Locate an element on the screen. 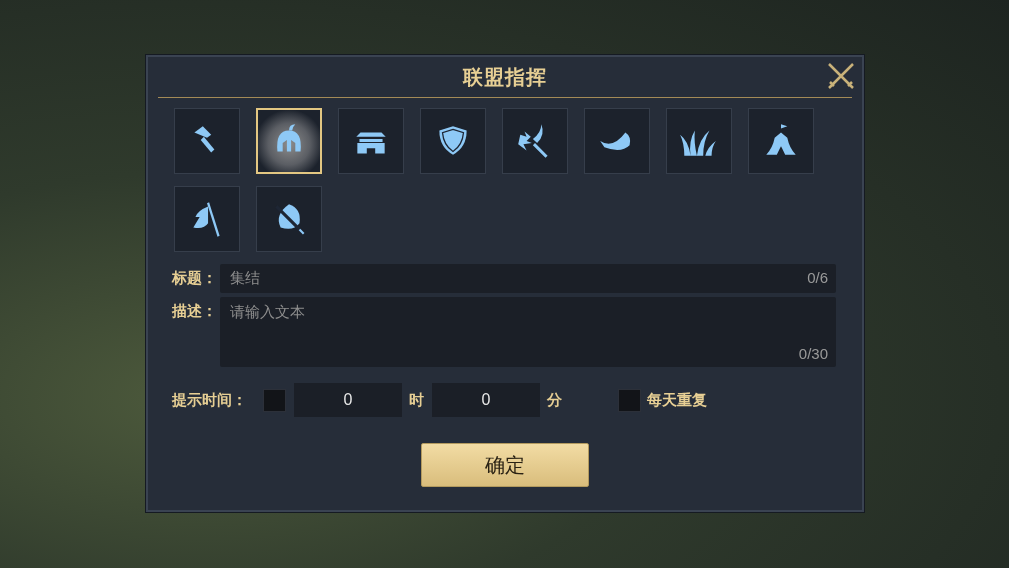 The width and height of the screenshot is (1009, 568). confirm-button: 确定 is located at coordinates (505, 465).